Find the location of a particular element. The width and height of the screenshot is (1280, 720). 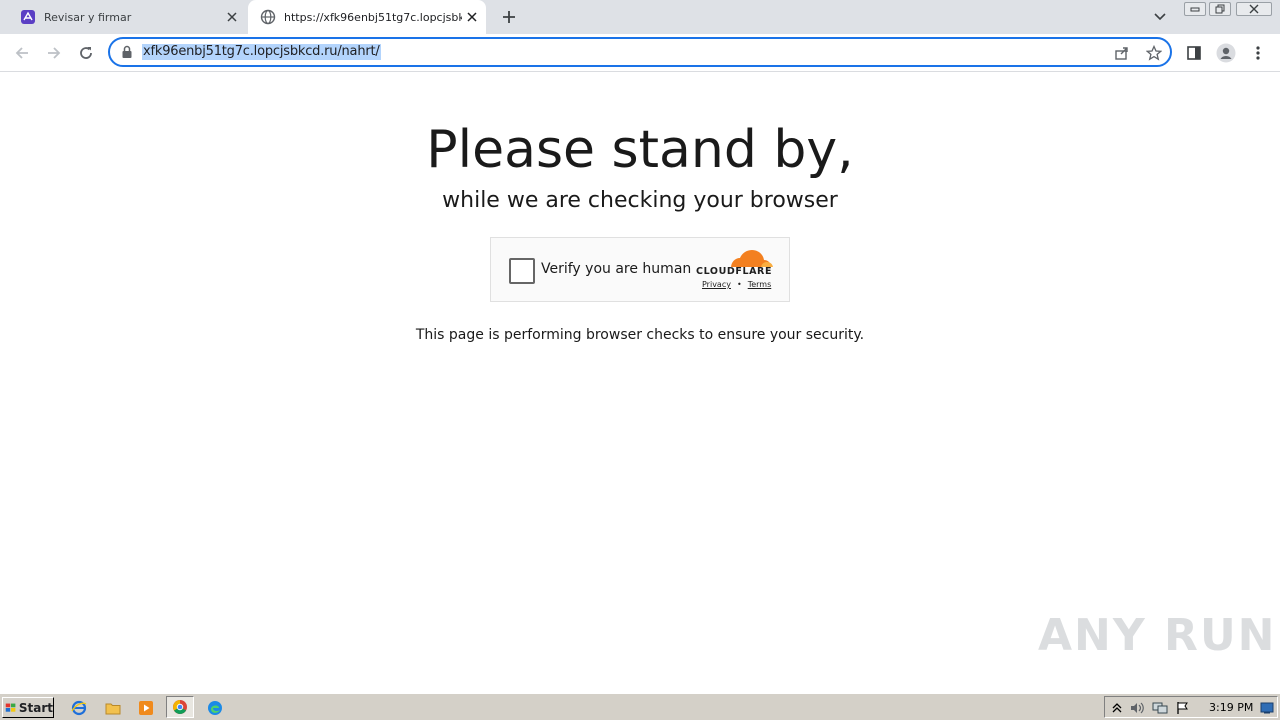

windows-flag-icon is located at coordinates (10, 707).